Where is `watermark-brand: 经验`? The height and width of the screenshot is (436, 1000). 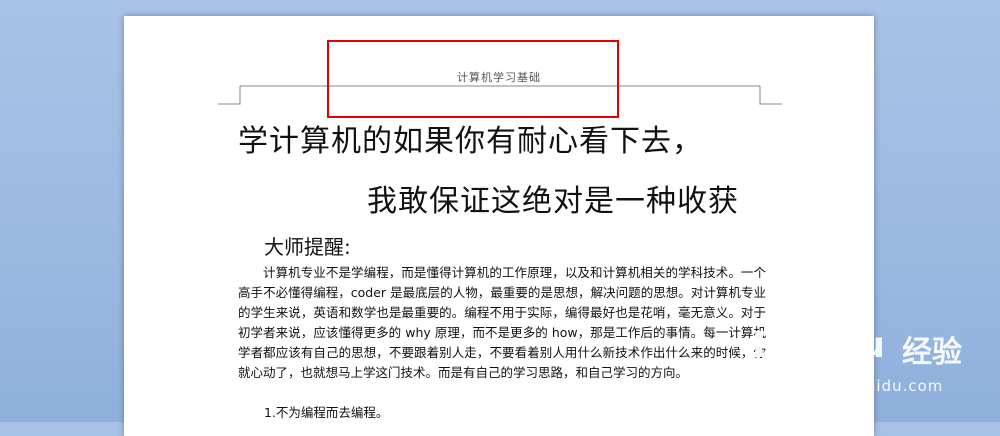
watermark-brand: 经验 is located at coordinates (932, 352).